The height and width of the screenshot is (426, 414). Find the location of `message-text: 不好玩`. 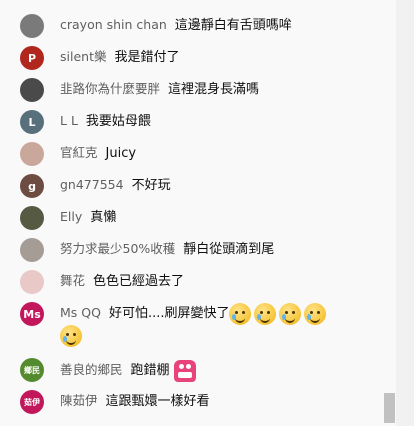

message-text: 不好玩 is located at coordinates (151, 185).